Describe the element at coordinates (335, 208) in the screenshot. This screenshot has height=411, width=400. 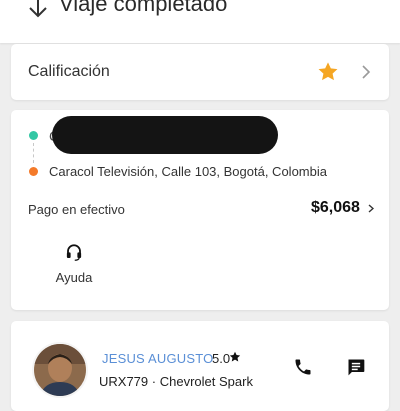
I see `trip-price: $6,068` at that location.